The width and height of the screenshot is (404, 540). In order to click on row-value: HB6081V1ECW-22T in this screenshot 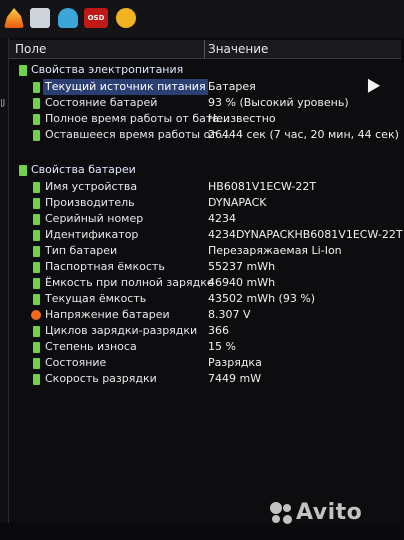, I will do `click(262, 186)`.